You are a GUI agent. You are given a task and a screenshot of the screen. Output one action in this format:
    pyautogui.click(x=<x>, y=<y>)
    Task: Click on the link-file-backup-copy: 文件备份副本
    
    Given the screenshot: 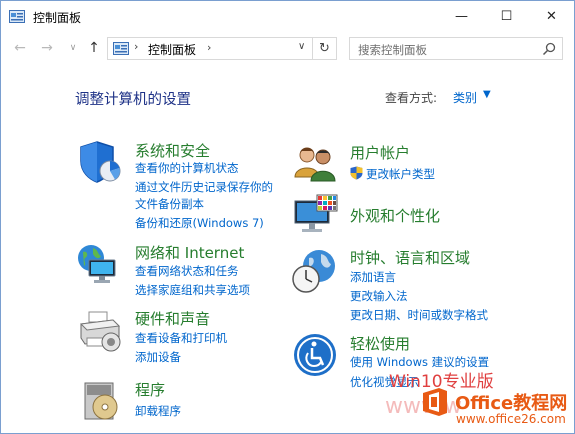 What is the action you would take?
    pyautogui.click(x=169, y=204)
    